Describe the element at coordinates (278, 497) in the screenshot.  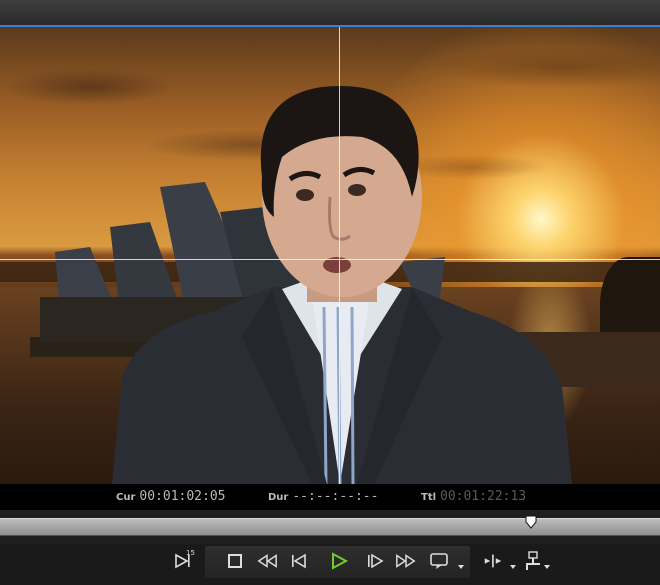
I see `duration-label: Dur` at that location.